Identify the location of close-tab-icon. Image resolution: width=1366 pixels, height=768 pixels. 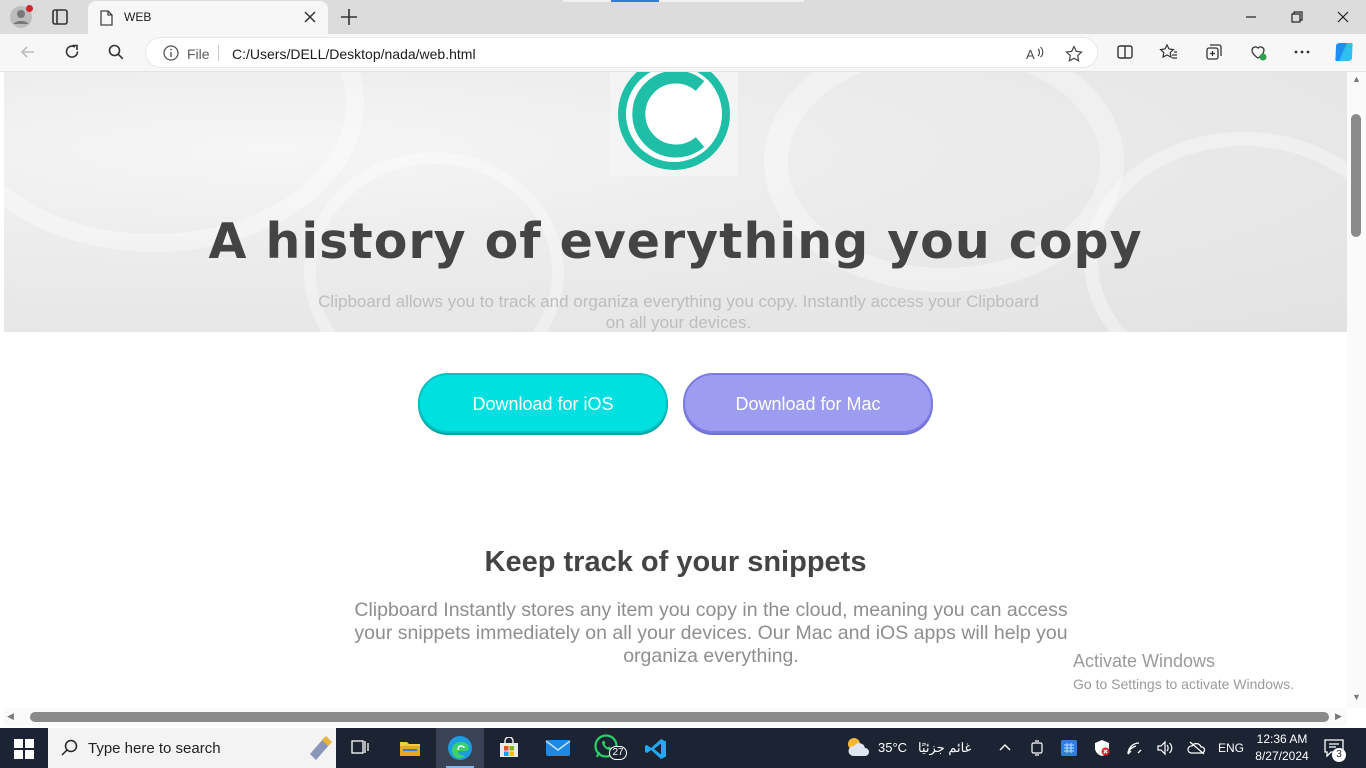
(310, 17).